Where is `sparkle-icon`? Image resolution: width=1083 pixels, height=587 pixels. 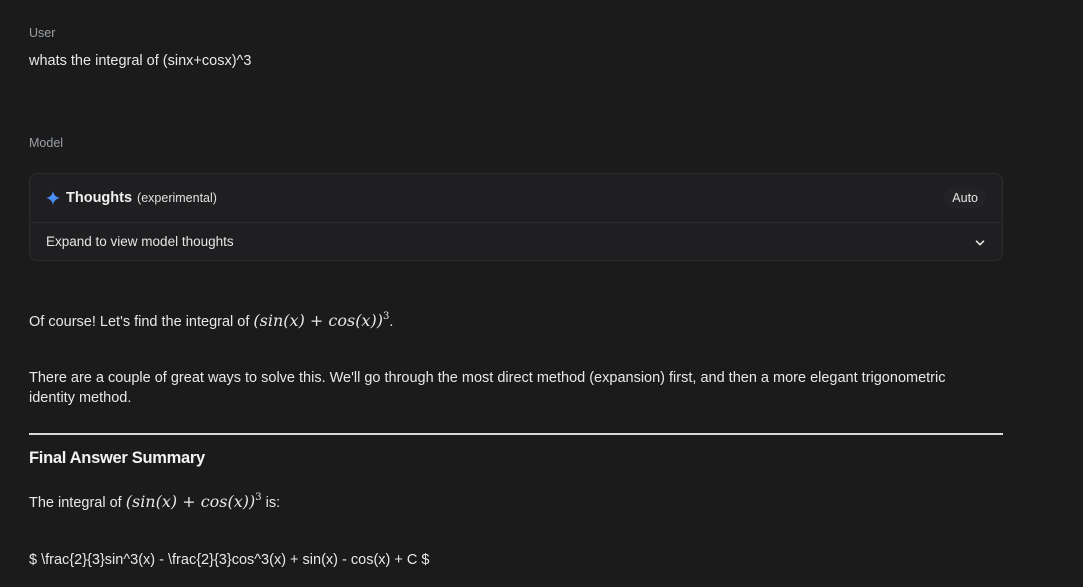
sparkle-icon is located at coordinates (53, 198).